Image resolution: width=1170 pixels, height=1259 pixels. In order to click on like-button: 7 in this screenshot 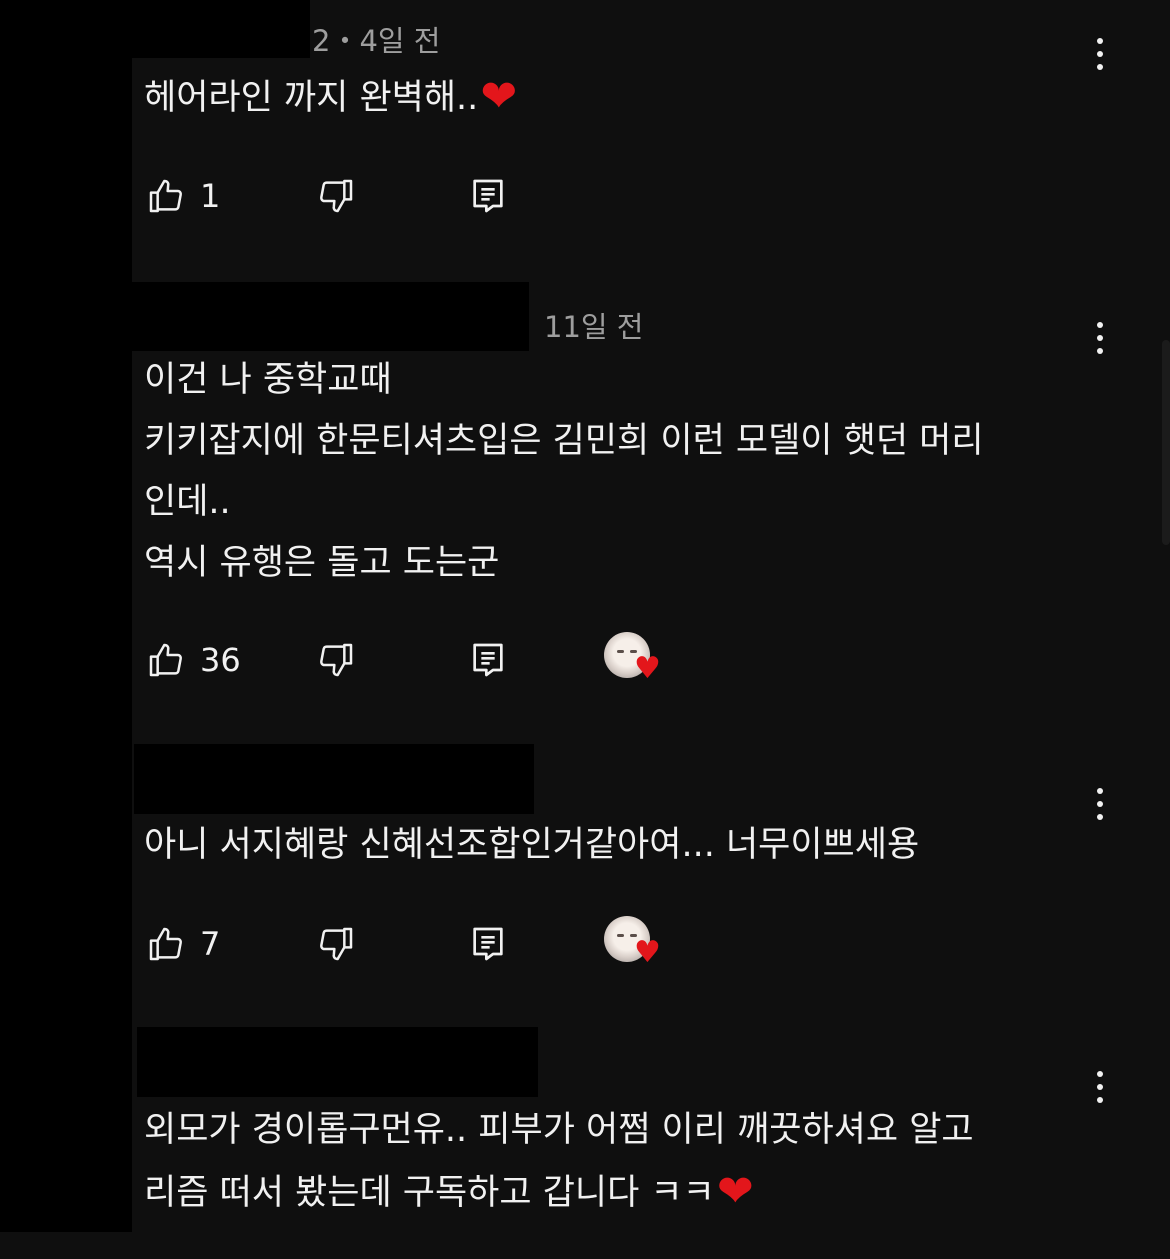, I will do `click(183, 944)`.